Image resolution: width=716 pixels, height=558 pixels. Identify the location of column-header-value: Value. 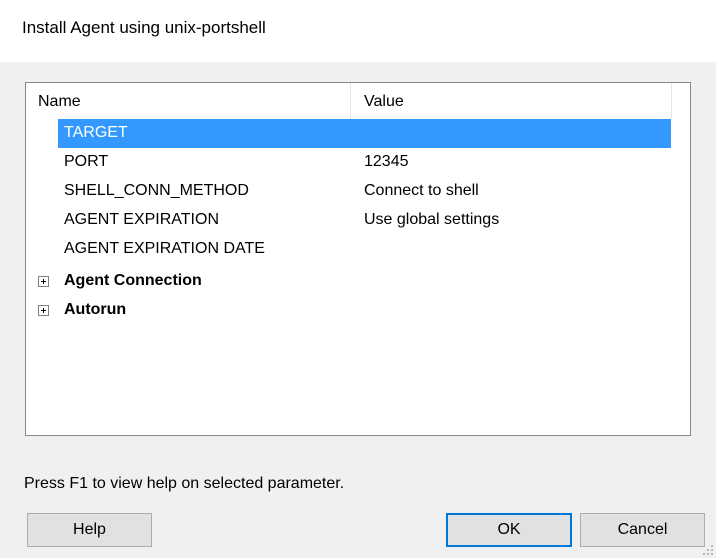
(384, 102).